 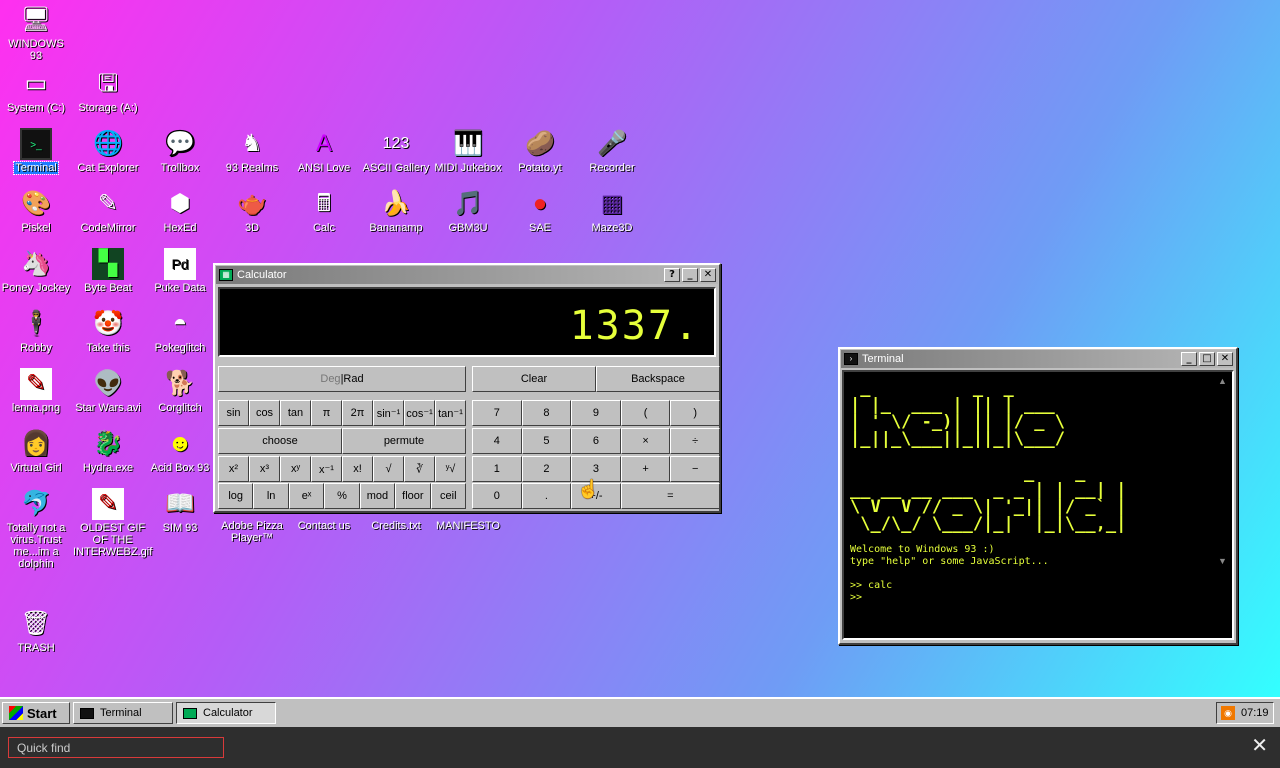 What do you see at coordinates (271, 496) in the screenshot?
I see `sci-button: ln` at bounding box center [271, 496].